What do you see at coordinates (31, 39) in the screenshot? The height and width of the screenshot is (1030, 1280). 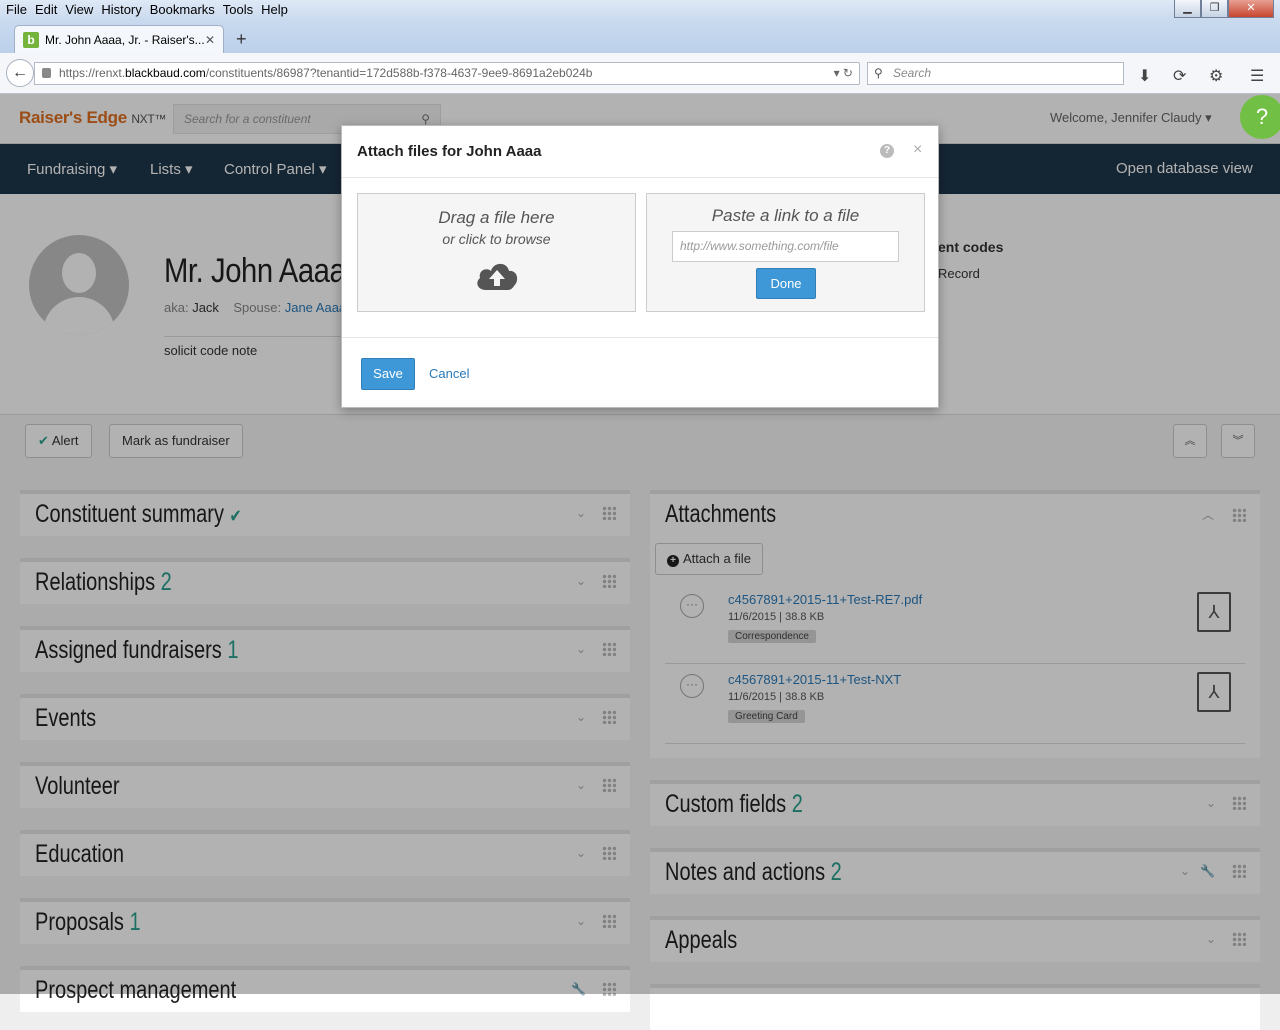 I see `favicon-icon: b` at bounding box center [31, 39].